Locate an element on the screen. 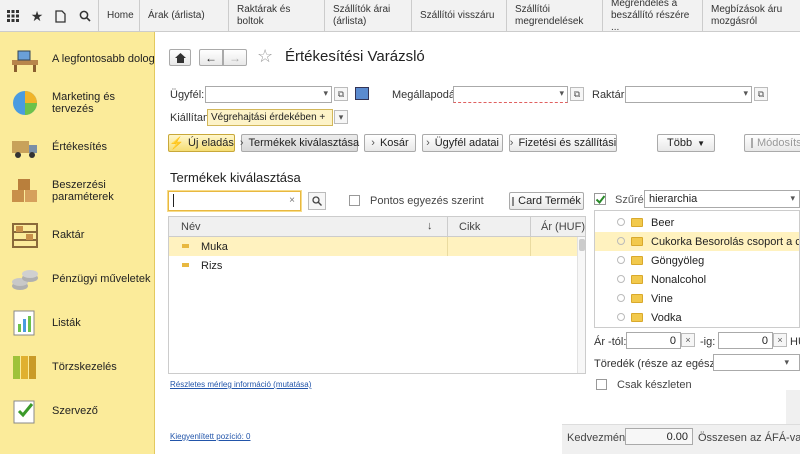  customer-data-button: › Ügyfél adatai is located at coordinates (462, 143).